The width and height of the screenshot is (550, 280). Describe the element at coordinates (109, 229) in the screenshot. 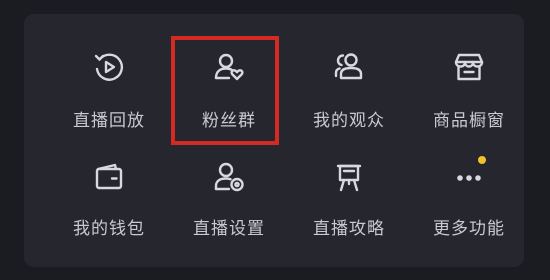

I see `tool-label: 我的钱包` at that location.